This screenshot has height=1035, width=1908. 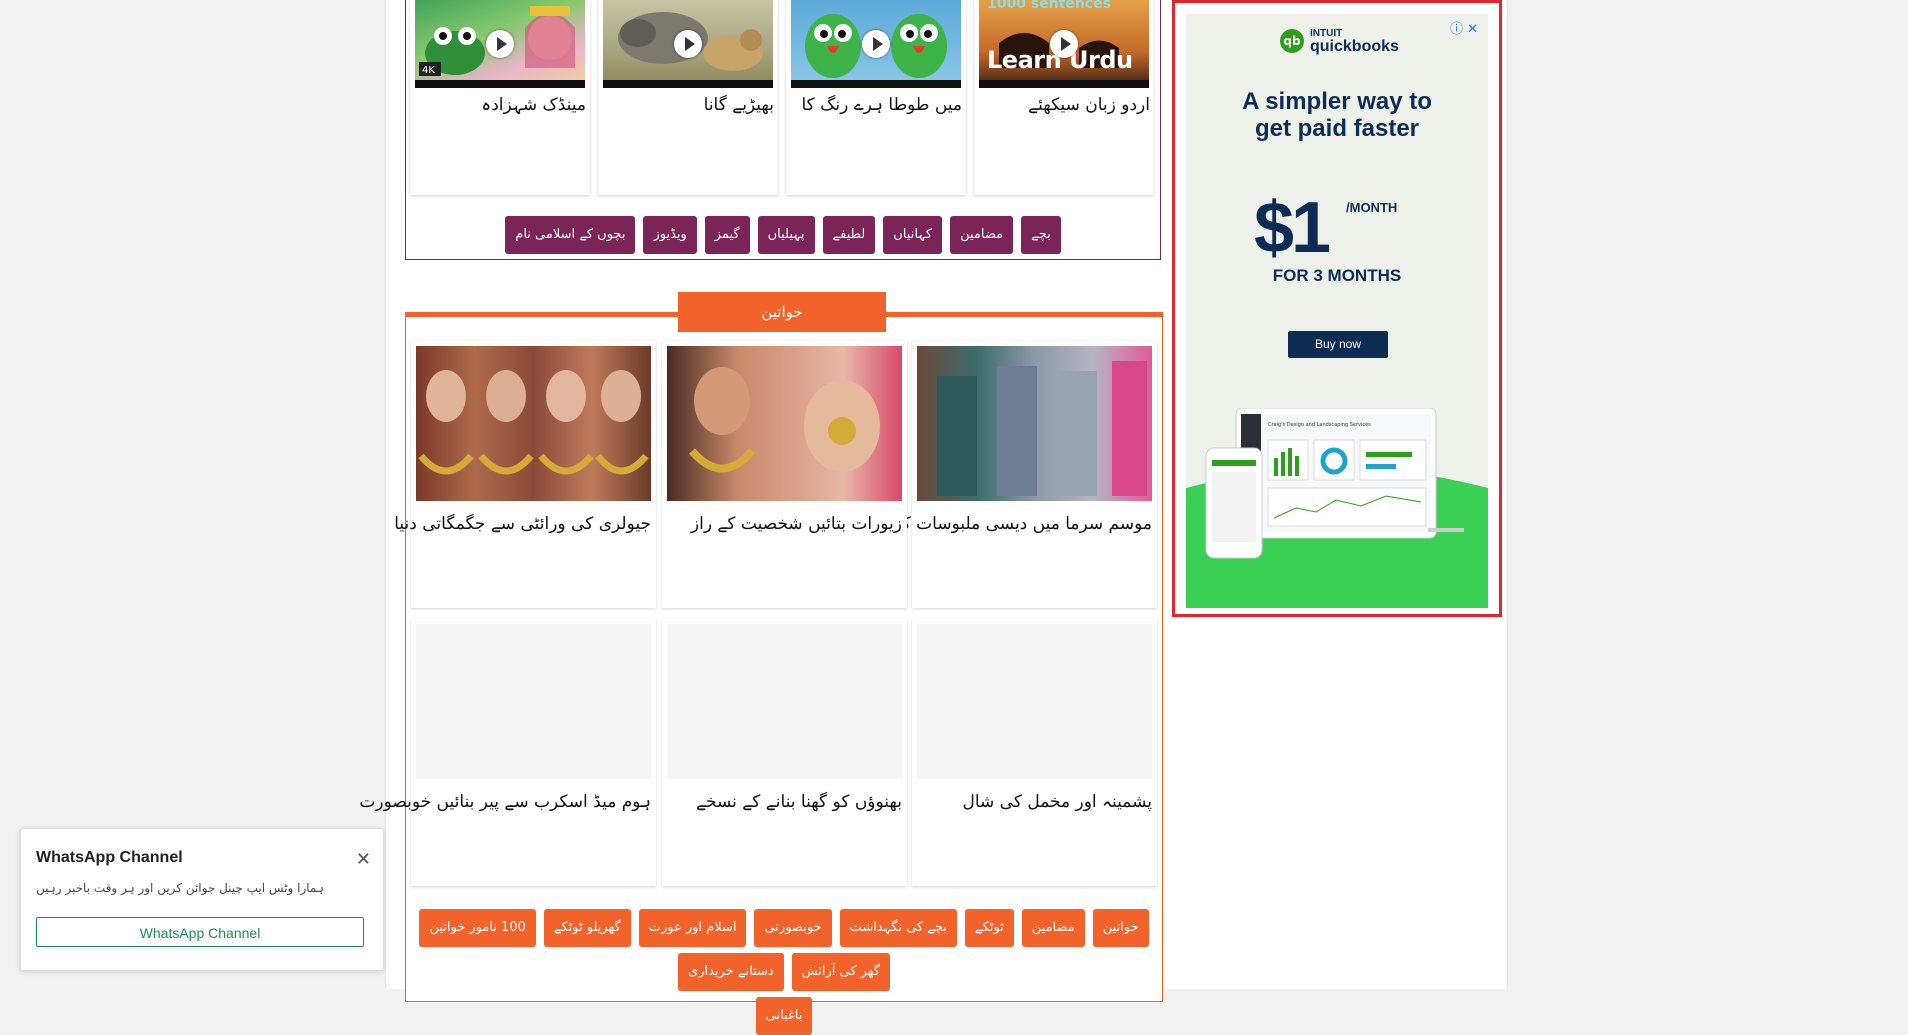 What do you see at coordinates (363, 859) in the screenshot?
I see `close-icon: ✕` at bounding box center [363, 859].